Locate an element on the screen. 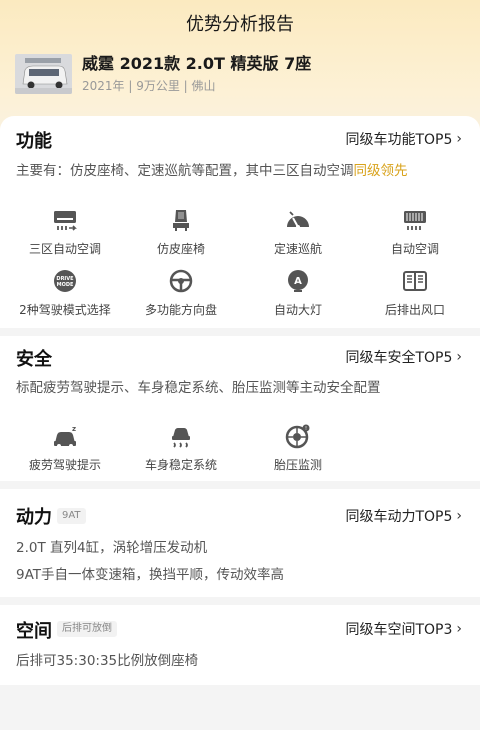 The image size is (480, 730). auto-headlight-icon: A is located at coordinates (298, 281).